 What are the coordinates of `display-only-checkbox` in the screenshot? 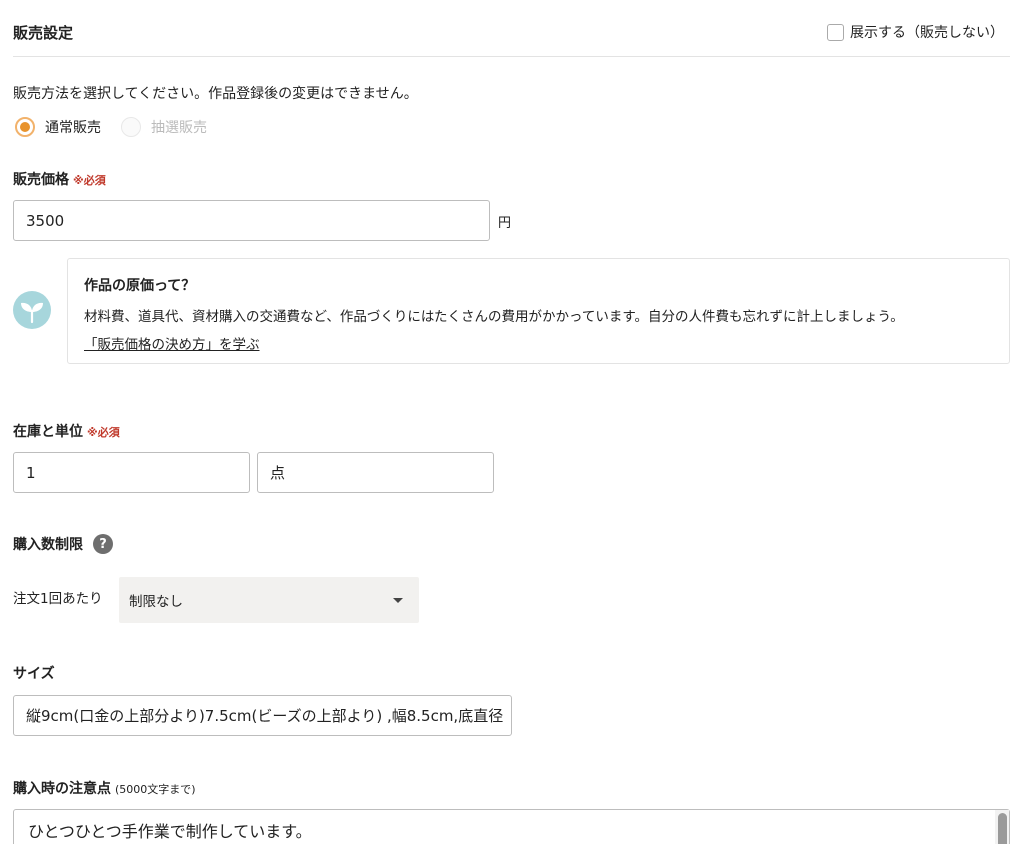 It's located at (835, 32).